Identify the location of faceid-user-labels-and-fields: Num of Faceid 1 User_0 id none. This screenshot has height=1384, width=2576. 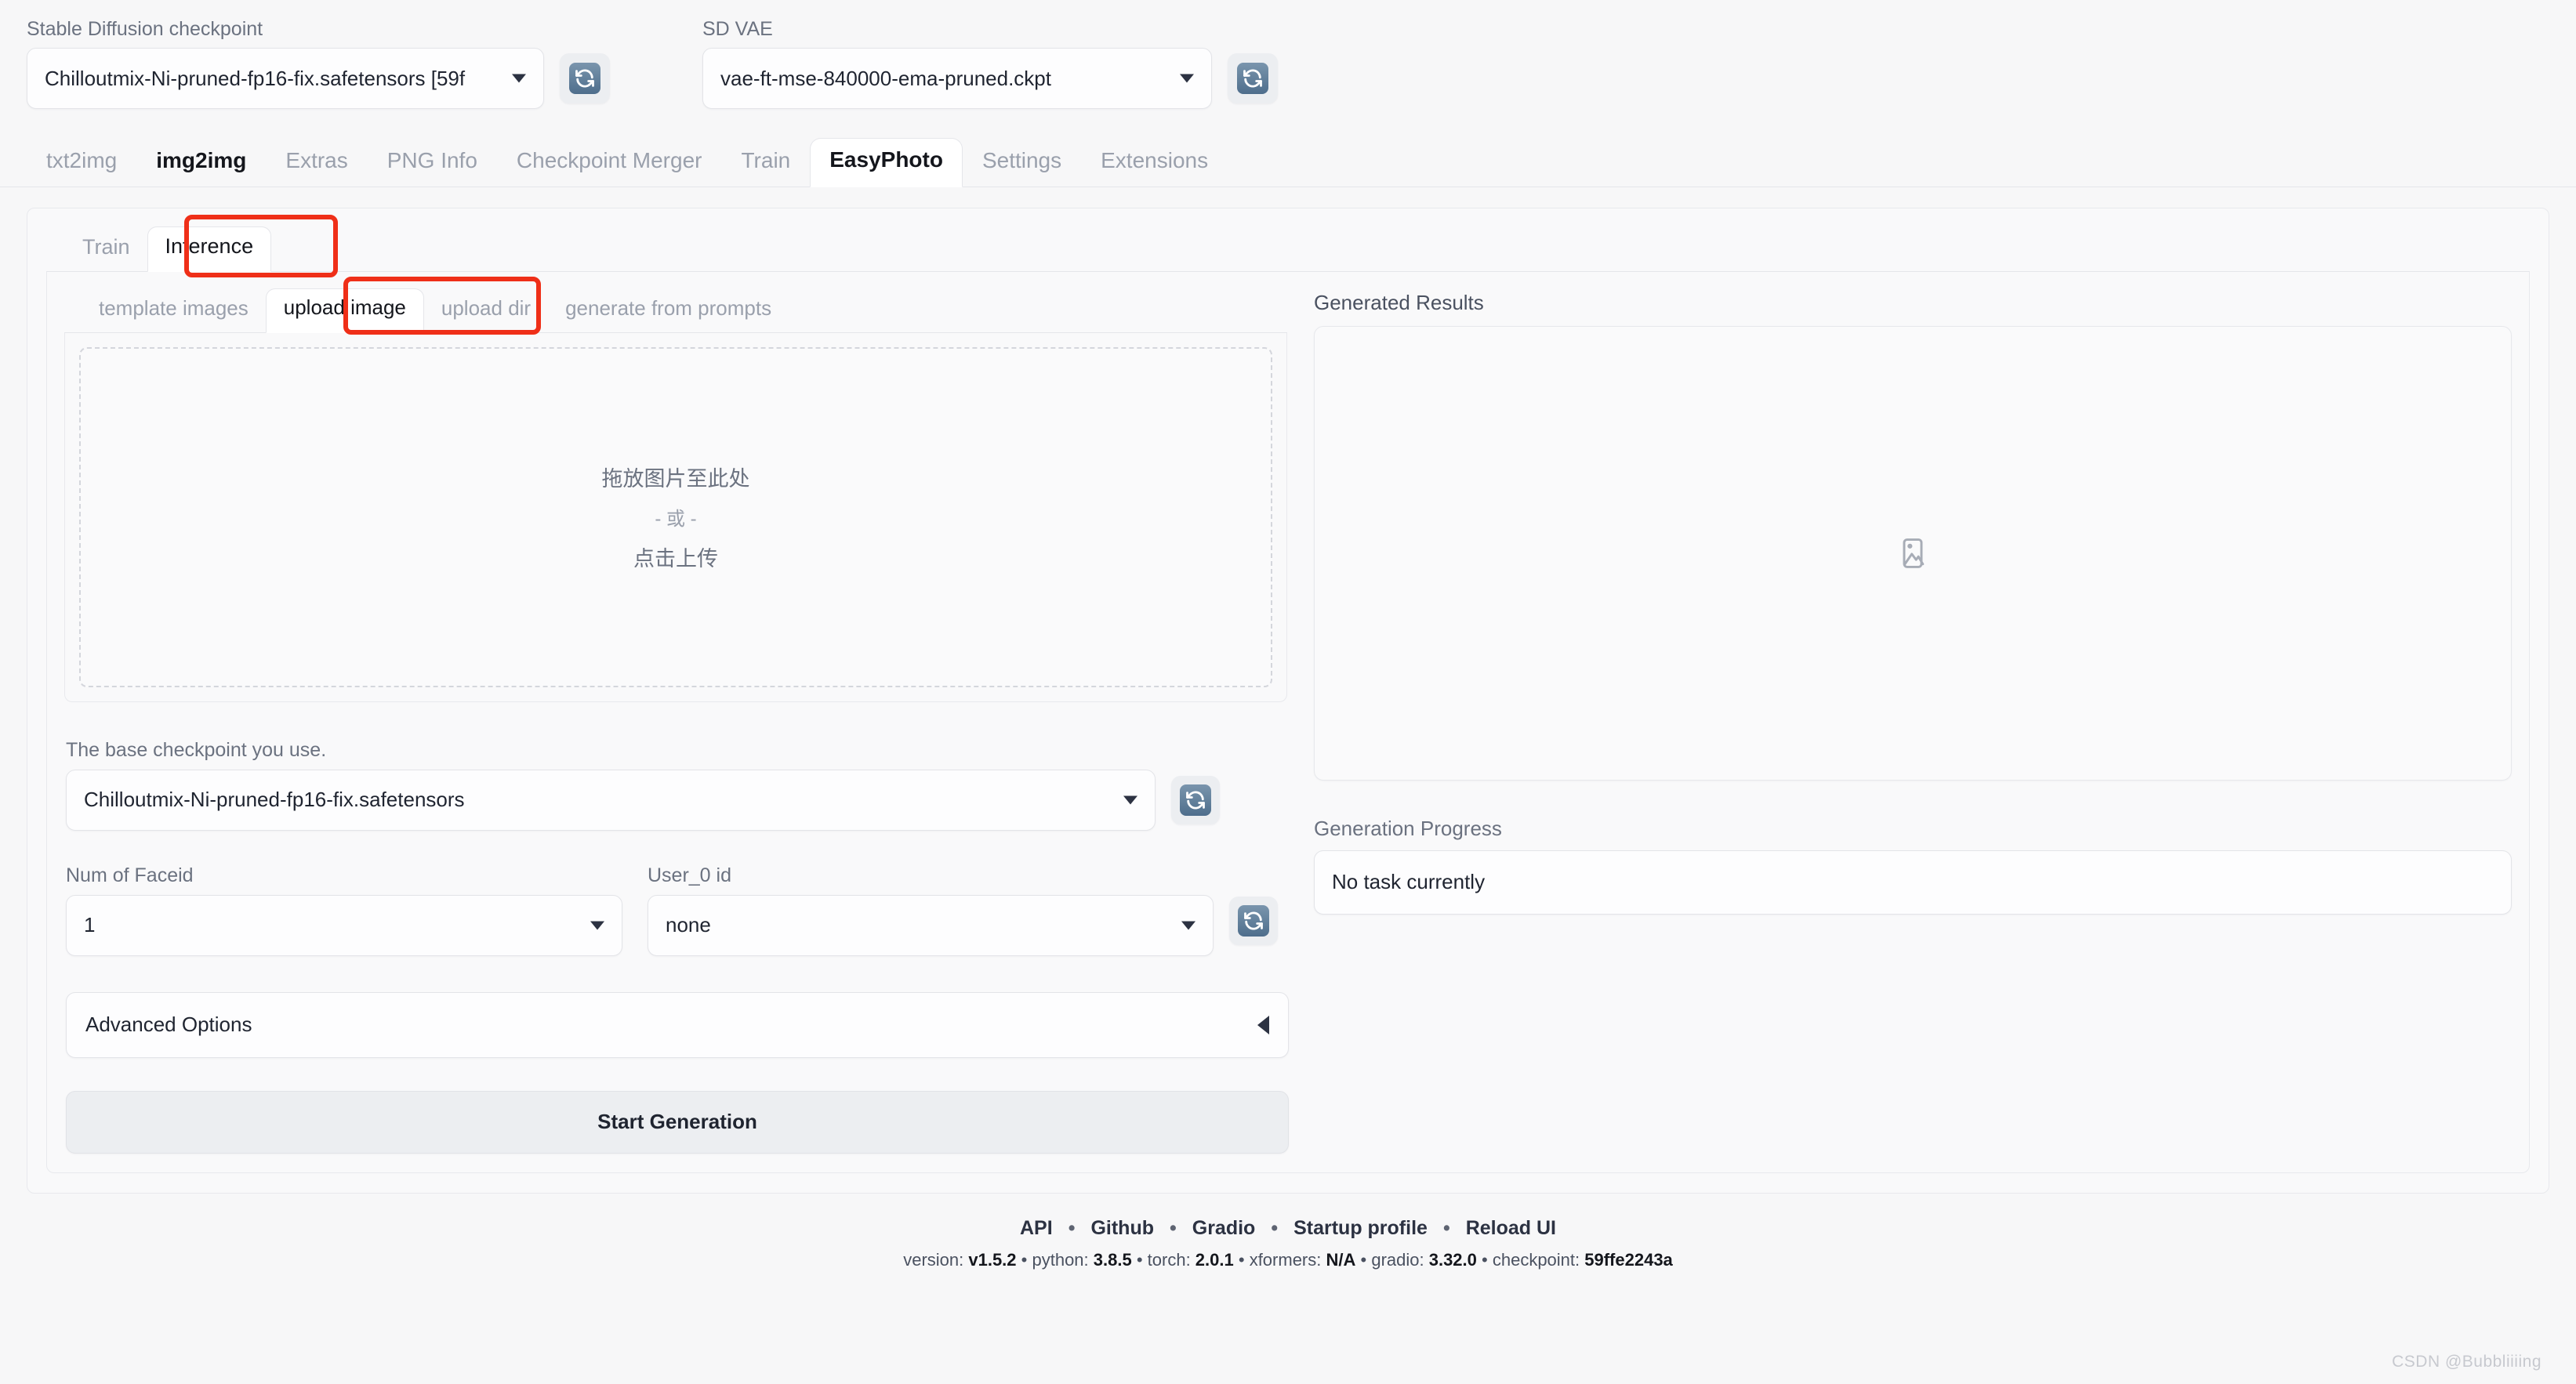
(676, 910).